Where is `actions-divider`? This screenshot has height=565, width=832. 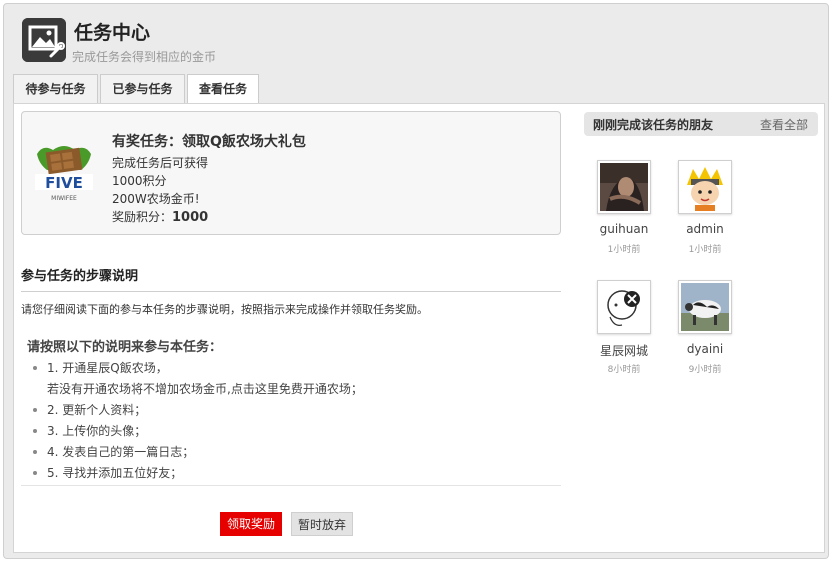 actions-divider is located at coordinates (291, 485).